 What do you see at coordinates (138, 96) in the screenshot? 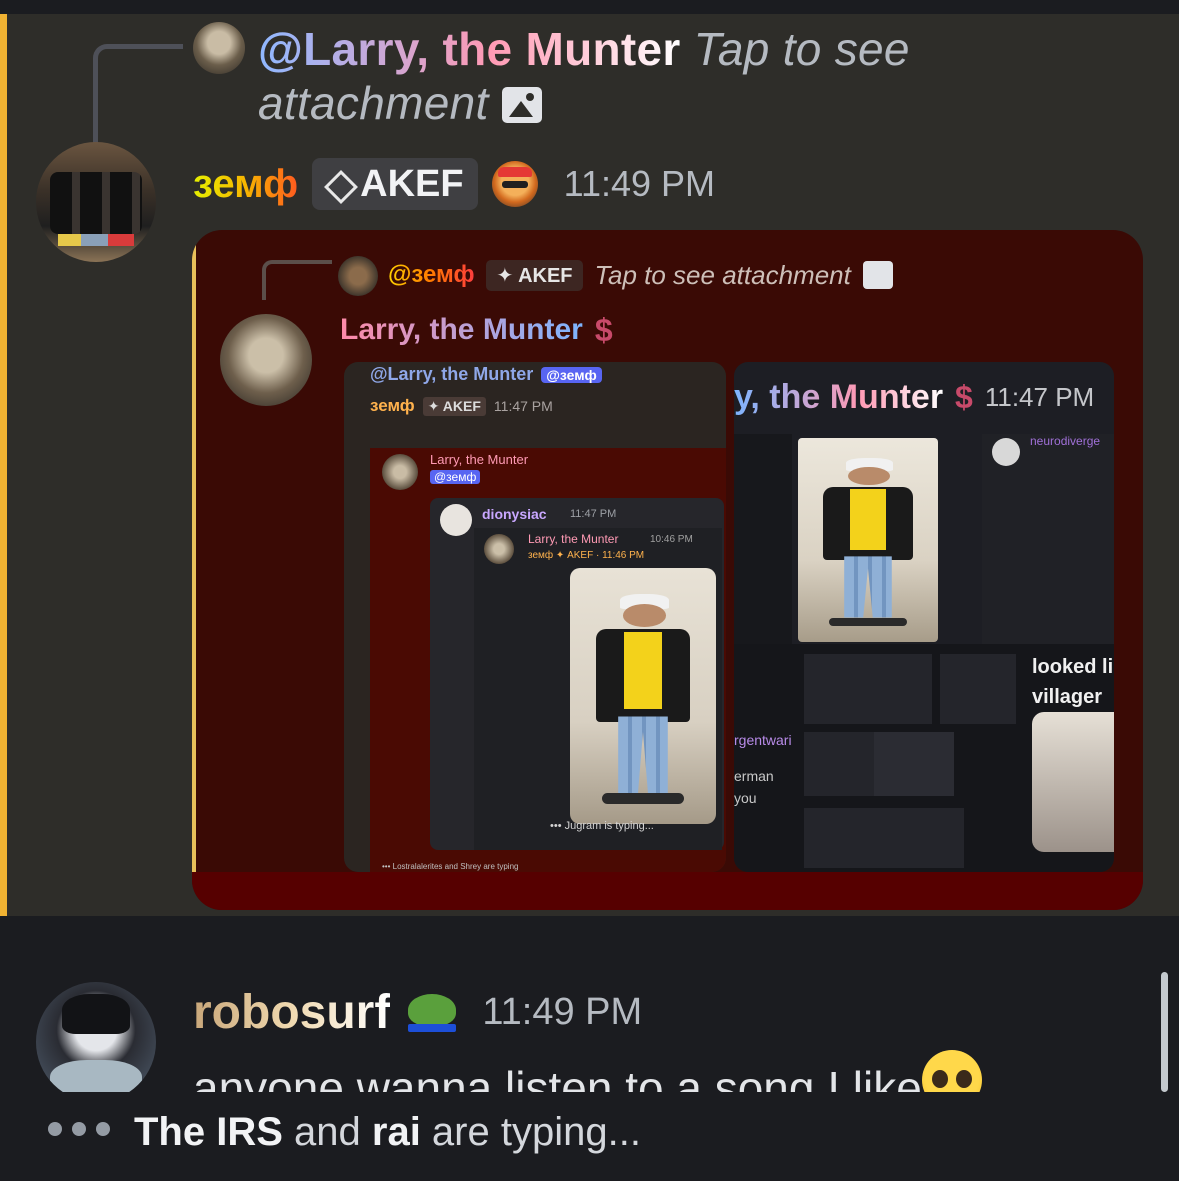
I see `reply-connector` at bounding box center [138, 96].